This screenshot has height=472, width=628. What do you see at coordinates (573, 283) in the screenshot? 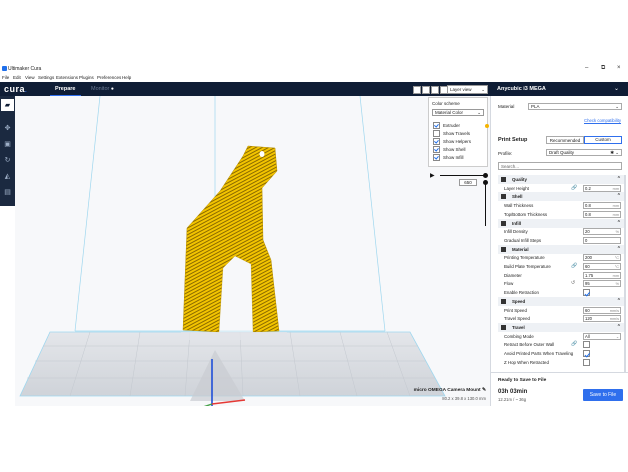
I see `reset-icon: ↺` at bounding box center [573, 283].